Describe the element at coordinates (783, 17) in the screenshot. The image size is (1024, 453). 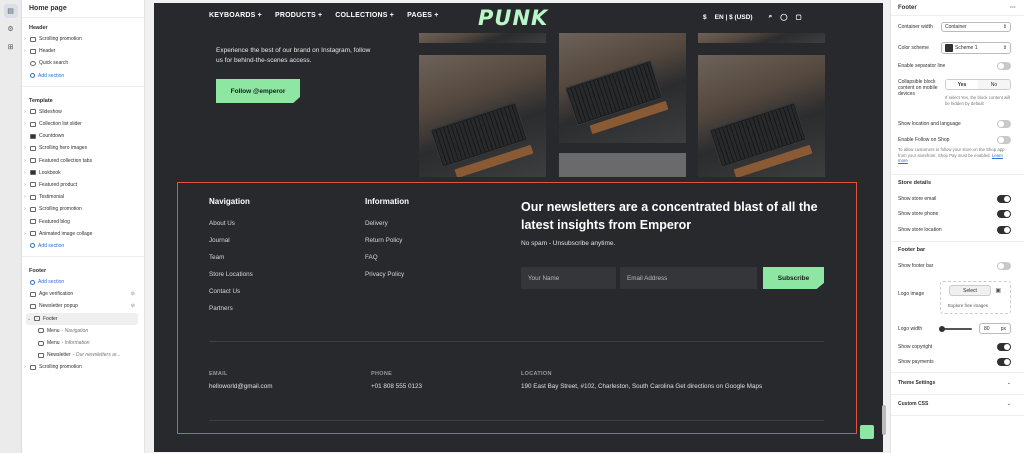
I see `account-icon: ◯` at that location.